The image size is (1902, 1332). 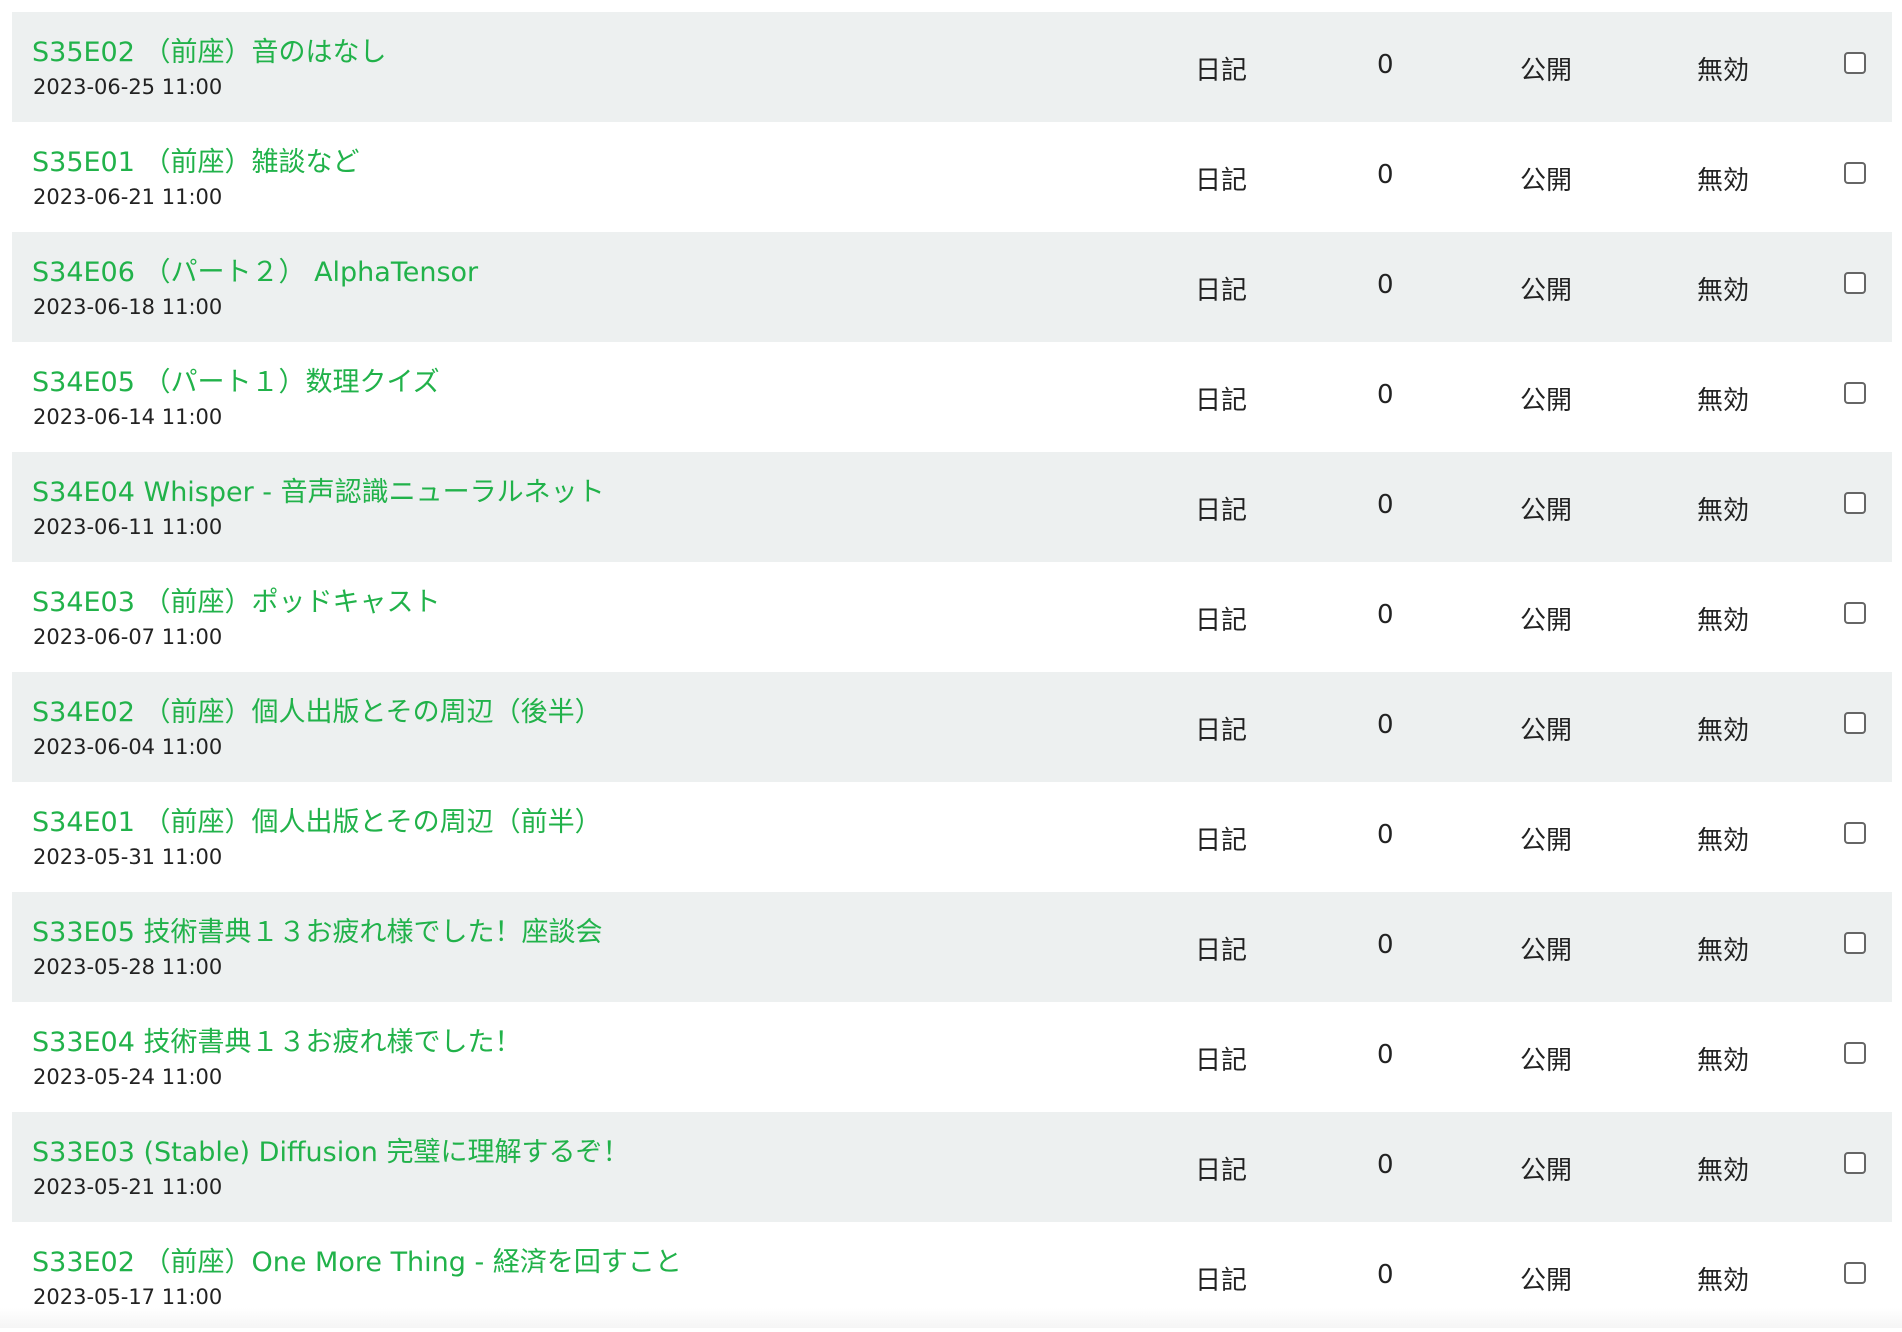 I want to click on episode-date: 2023-05-28 11:00, so click(x=128, y=967).